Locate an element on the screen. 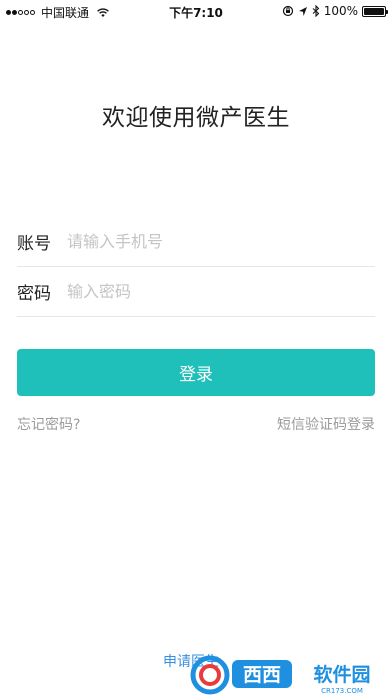 The width and height of the screenshot is (392, 696). forgot-password-link: 忘记密码? is located at coordinates (48, 424).